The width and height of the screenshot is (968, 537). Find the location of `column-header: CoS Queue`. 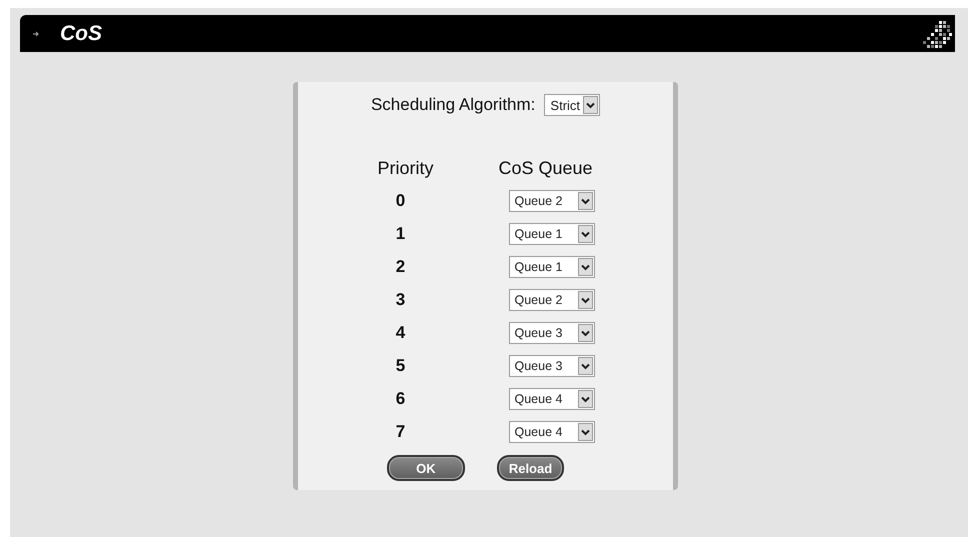

column-header: CoS Queue is located at coordinates (545, 168).